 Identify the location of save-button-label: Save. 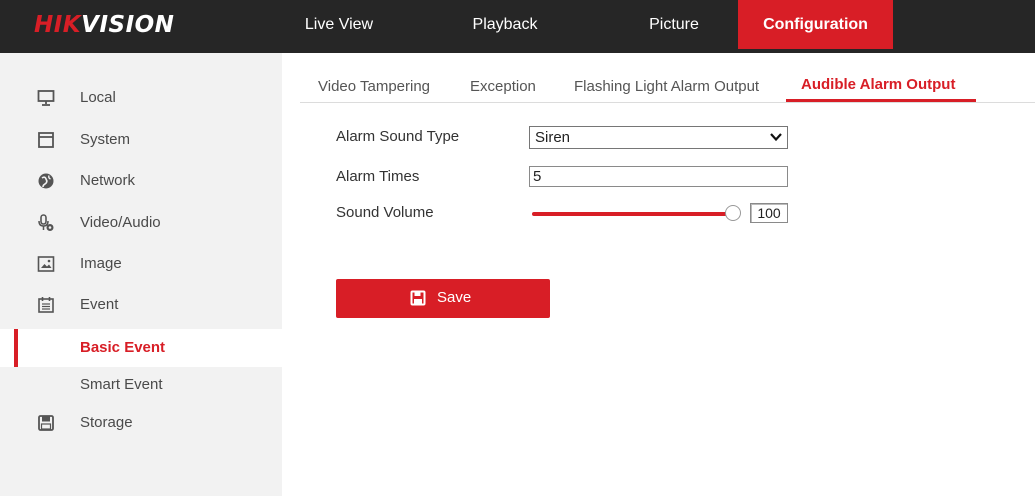
(454, 297).